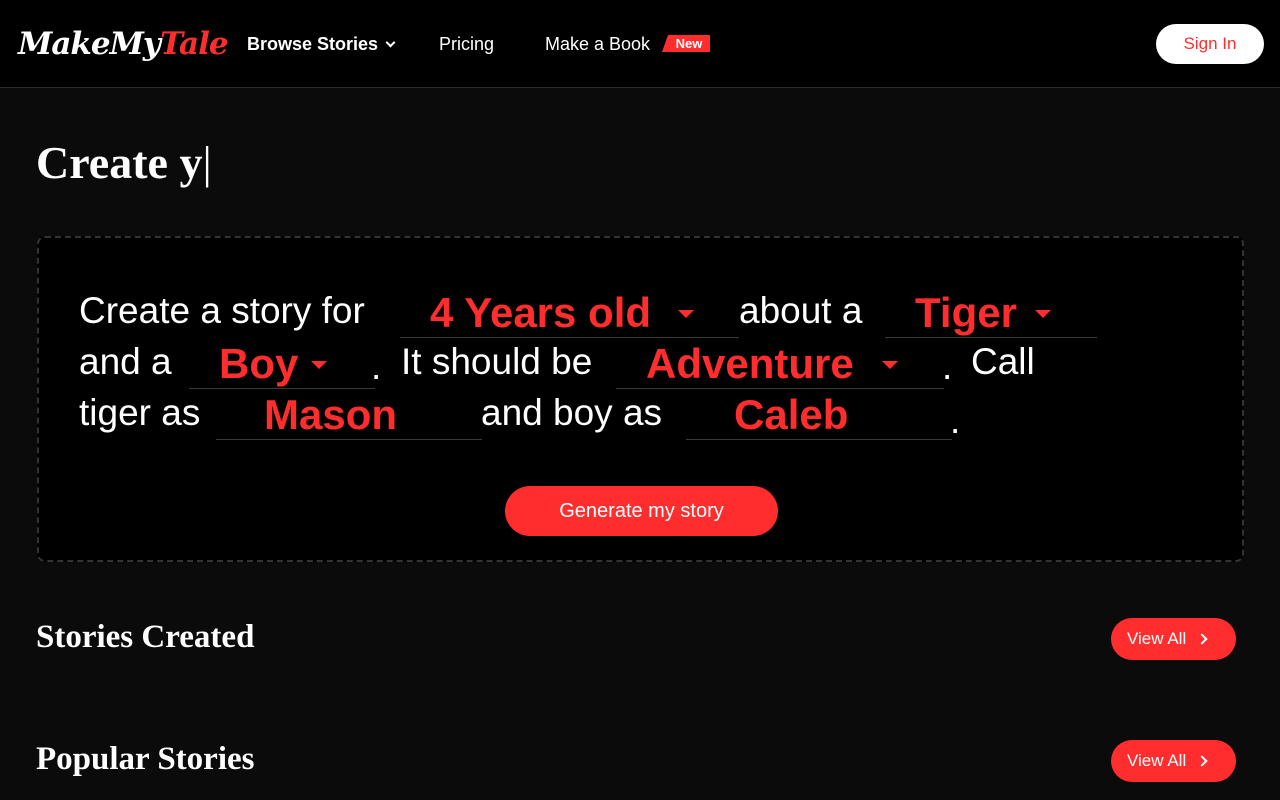 The width and height of the screenshot is (1280, 800). What do you see at coordinates (259, 363) in the screenshot?
I see `gender-select-value: Boy` at bounding box center [259, 363].